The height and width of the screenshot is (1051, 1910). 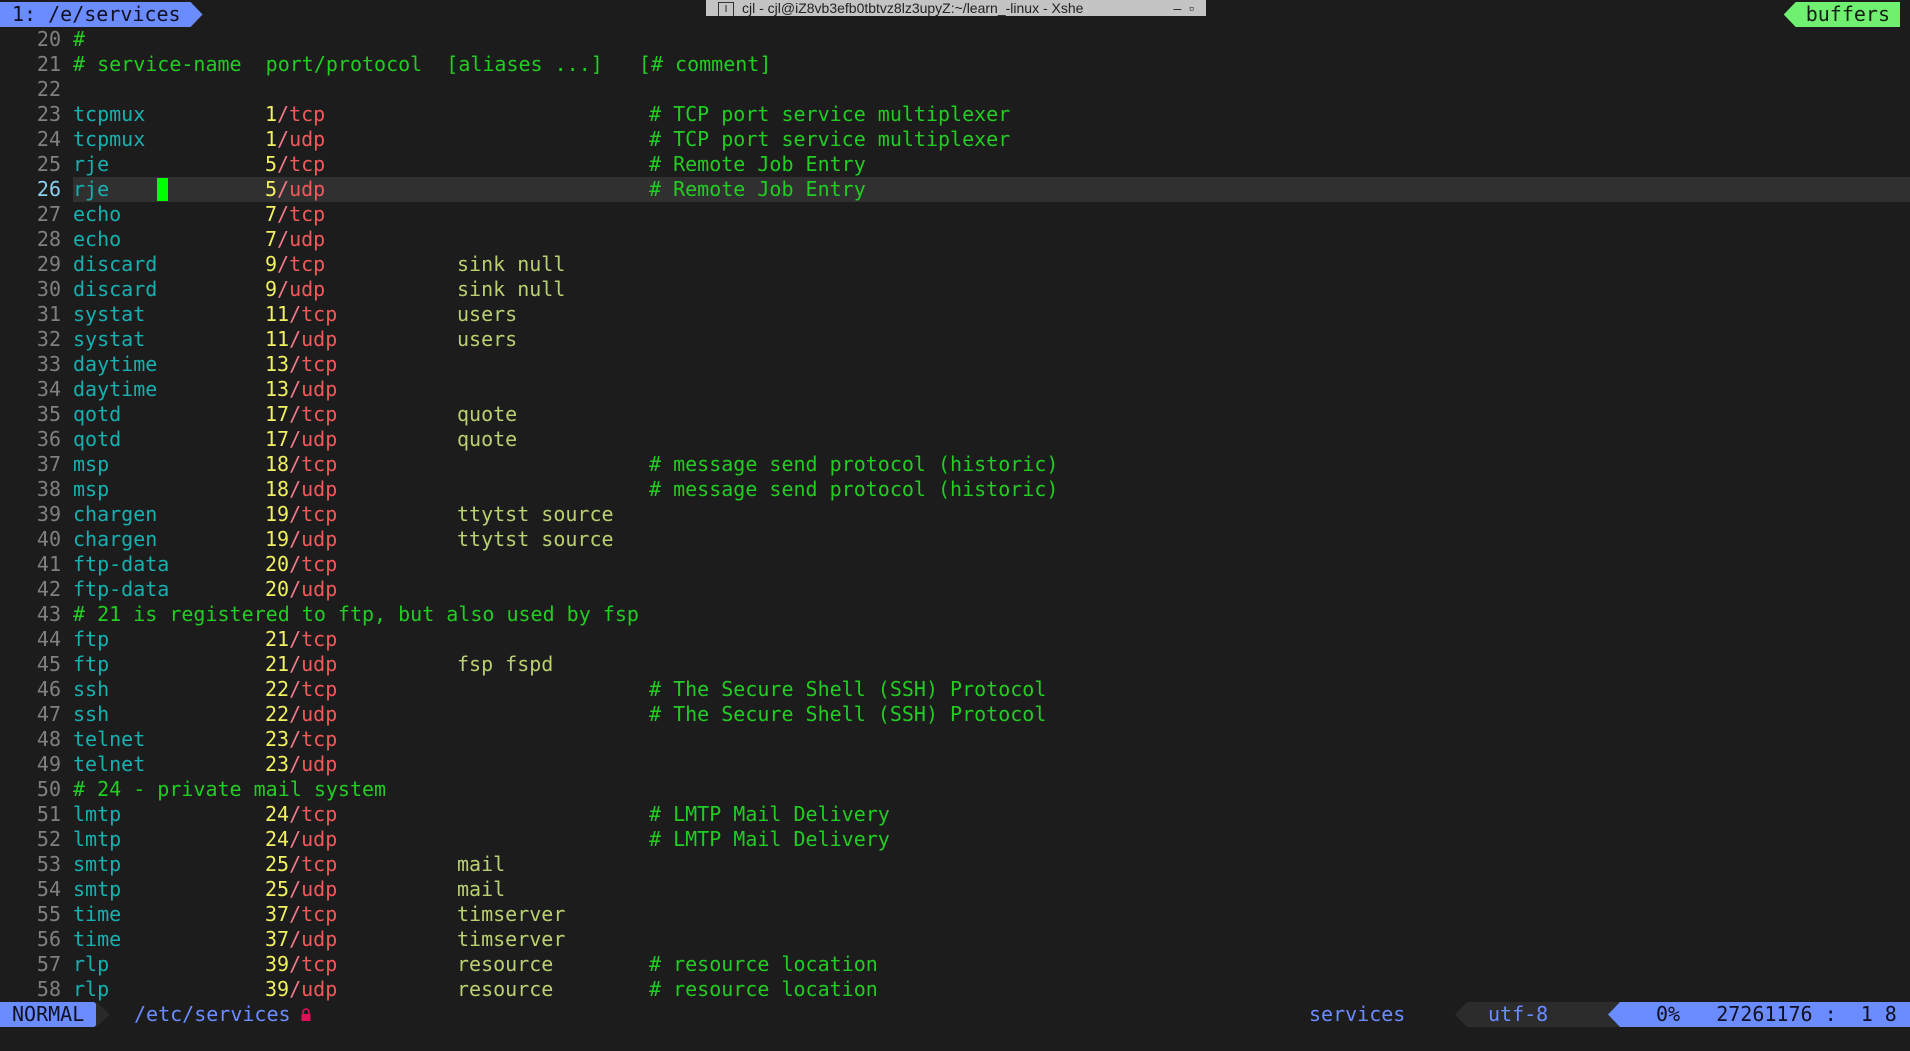 I want to click on buffer-tab-label: 1: /e/services, so click(x=96, y=14).